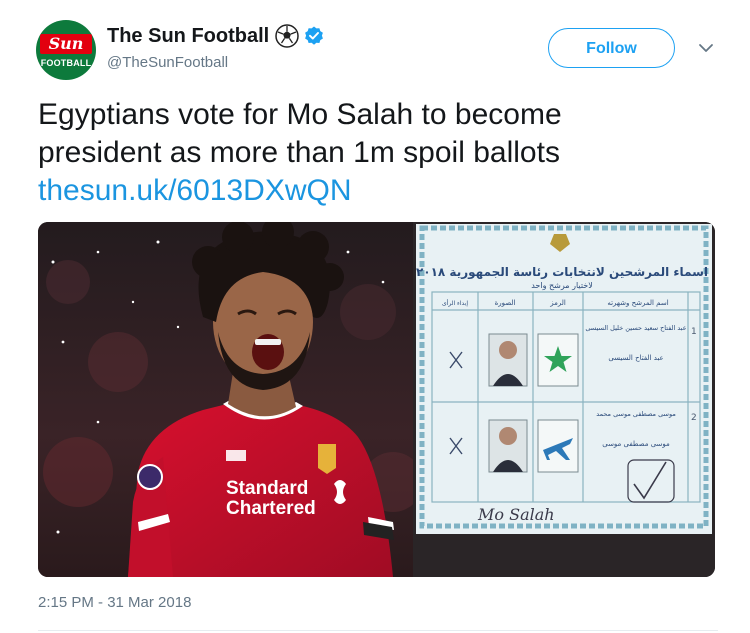 This screenshot has height=633, width=750. I want to click on user-handle: @TheSunFootball, so click(167, 62).